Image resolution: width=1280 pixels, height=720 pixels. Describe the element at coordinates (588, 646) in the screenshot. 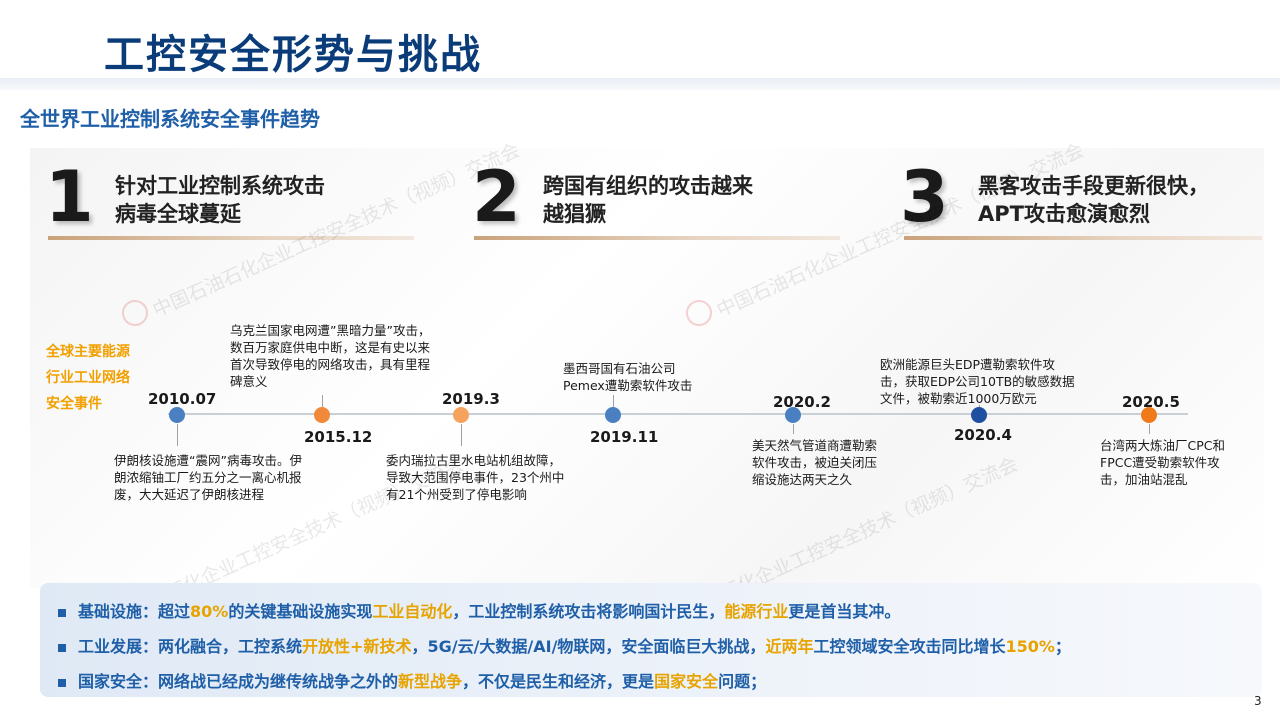

I see `bullet-text: ，5G/云/大数据/AI/物联网，安全面临巨大挑战，` at that location.